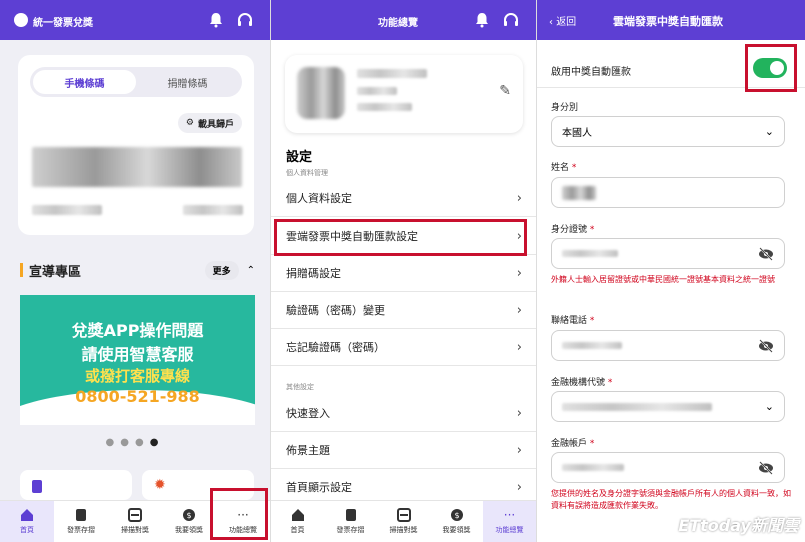 Image resolution: width=805 pixels, height=542 pixels. What do you see at coordinates (590, 253) in the screenshot?
I see `id-value` at bounding box center [590, 253].